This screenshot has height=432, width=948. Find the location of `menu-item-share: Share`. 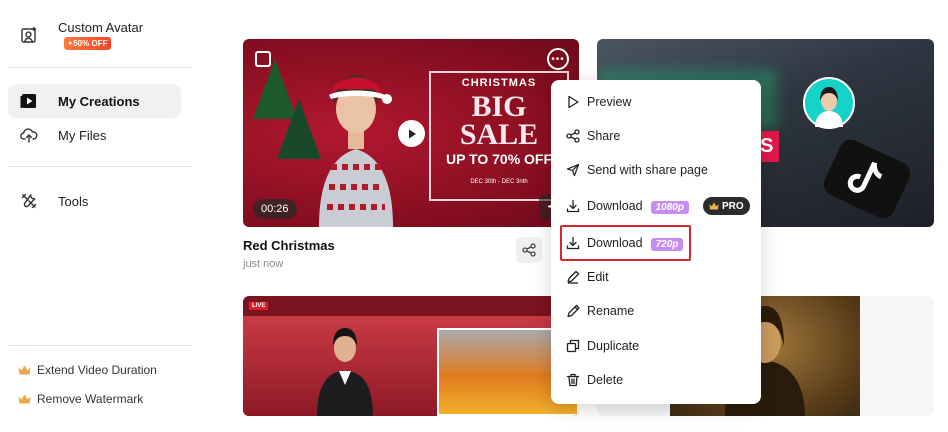

menu-item-share: Share is located at coordinates (656, 136).